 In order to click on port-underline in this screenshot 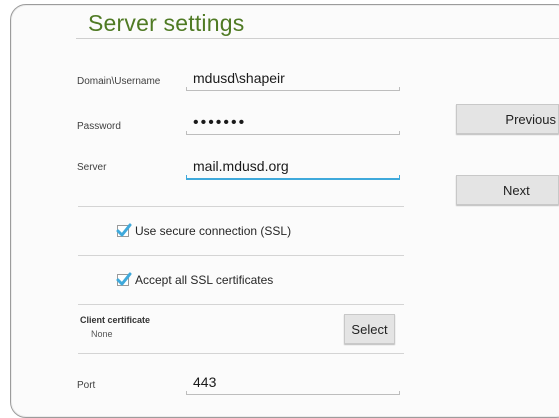, I will do `click(293, 393)`.